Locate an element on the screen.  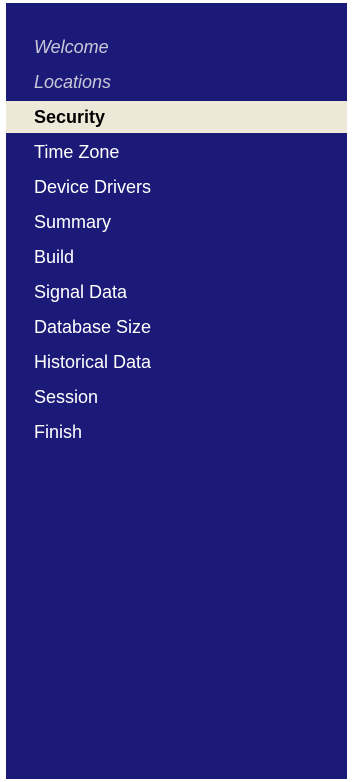
step-finish: Finish is located at coordinates (176, 432).